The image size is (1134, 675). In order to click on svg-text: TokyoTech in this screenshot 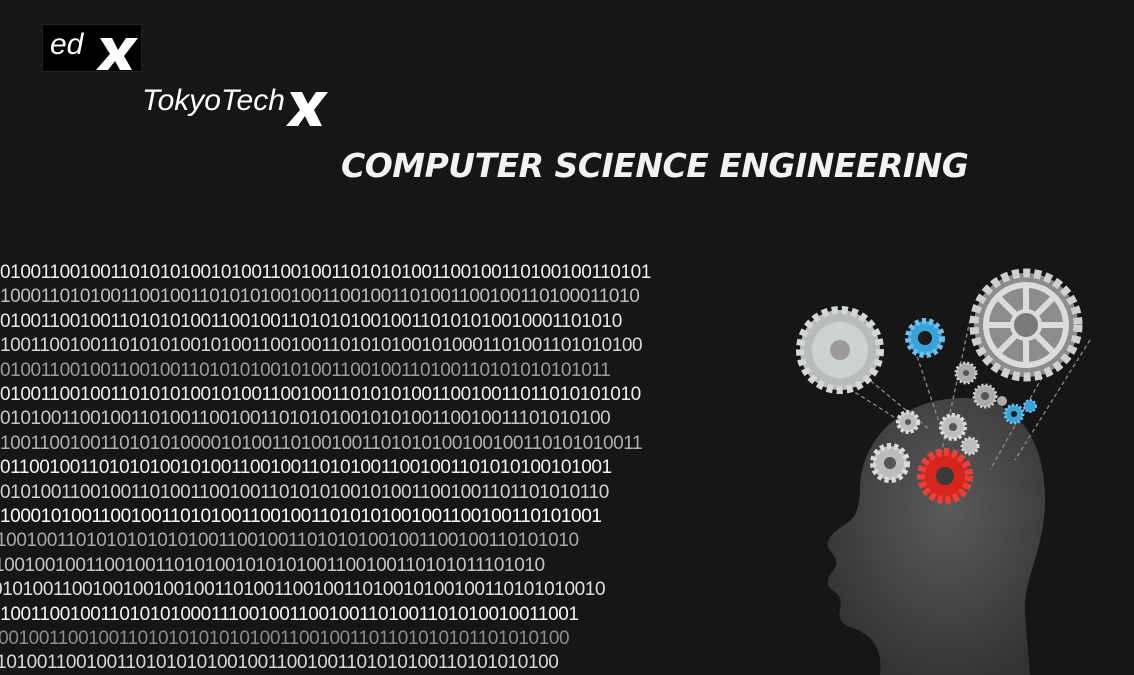, I will do `click(213, 100)`.